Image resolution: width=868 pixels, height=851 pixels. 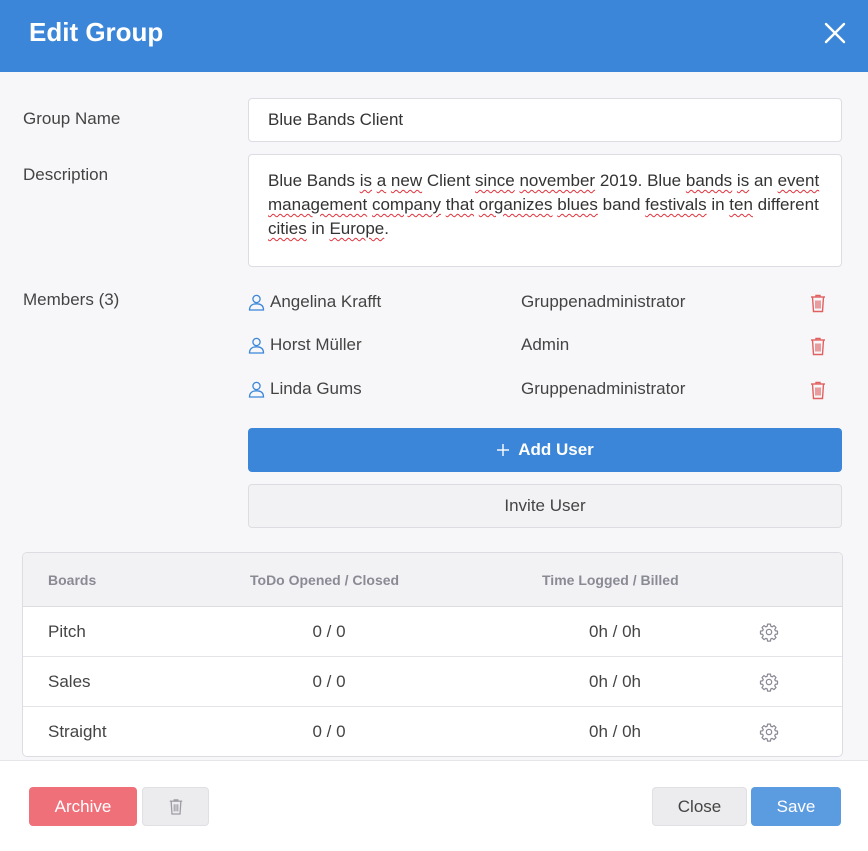 What do you see at coordinates (432, 632) in the screenshot?
I see `table-row: Pitch 0 / 0 0h / 0h` at bounding box center [432, 632].